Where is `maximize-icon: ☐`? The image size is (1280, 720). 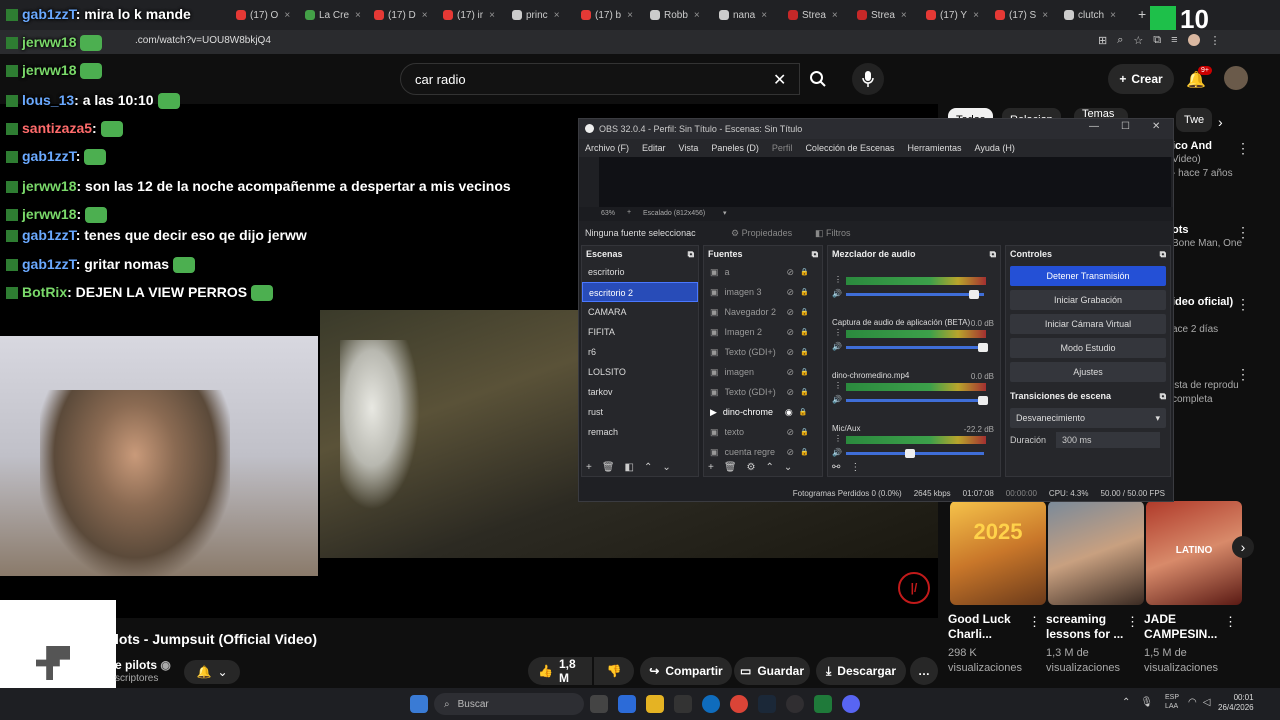 maximize-icon: ☐ is located at coordinates (1125, 126).